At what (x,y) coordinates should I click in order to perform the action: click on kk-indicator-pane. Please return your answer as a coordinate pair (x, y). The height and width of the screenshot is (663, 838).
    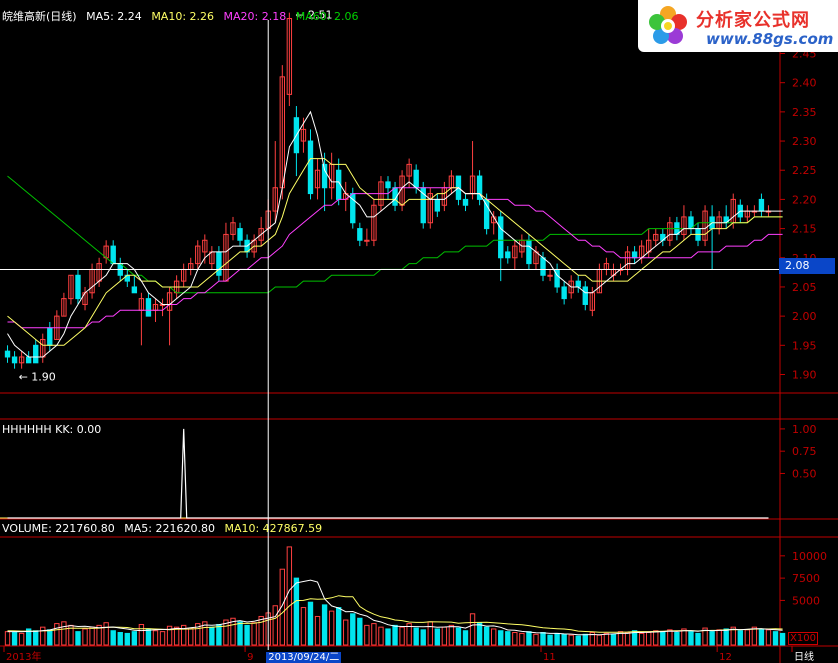
    Looking at the image, I should click on (388, 473).